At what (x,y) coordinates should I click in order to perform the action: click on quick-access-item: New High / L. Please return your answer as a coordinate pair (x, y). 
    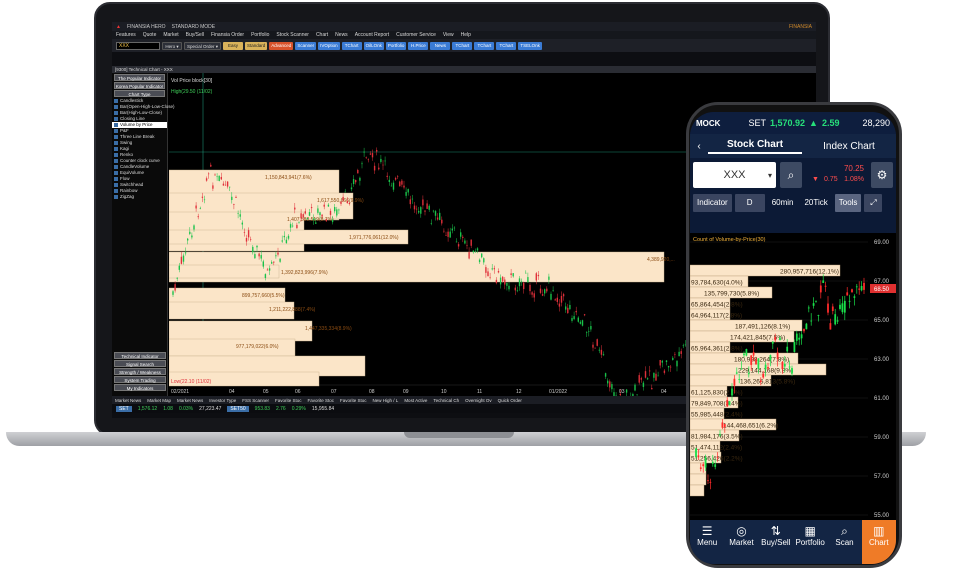
    Looking at the image, I should click on (386, 400).